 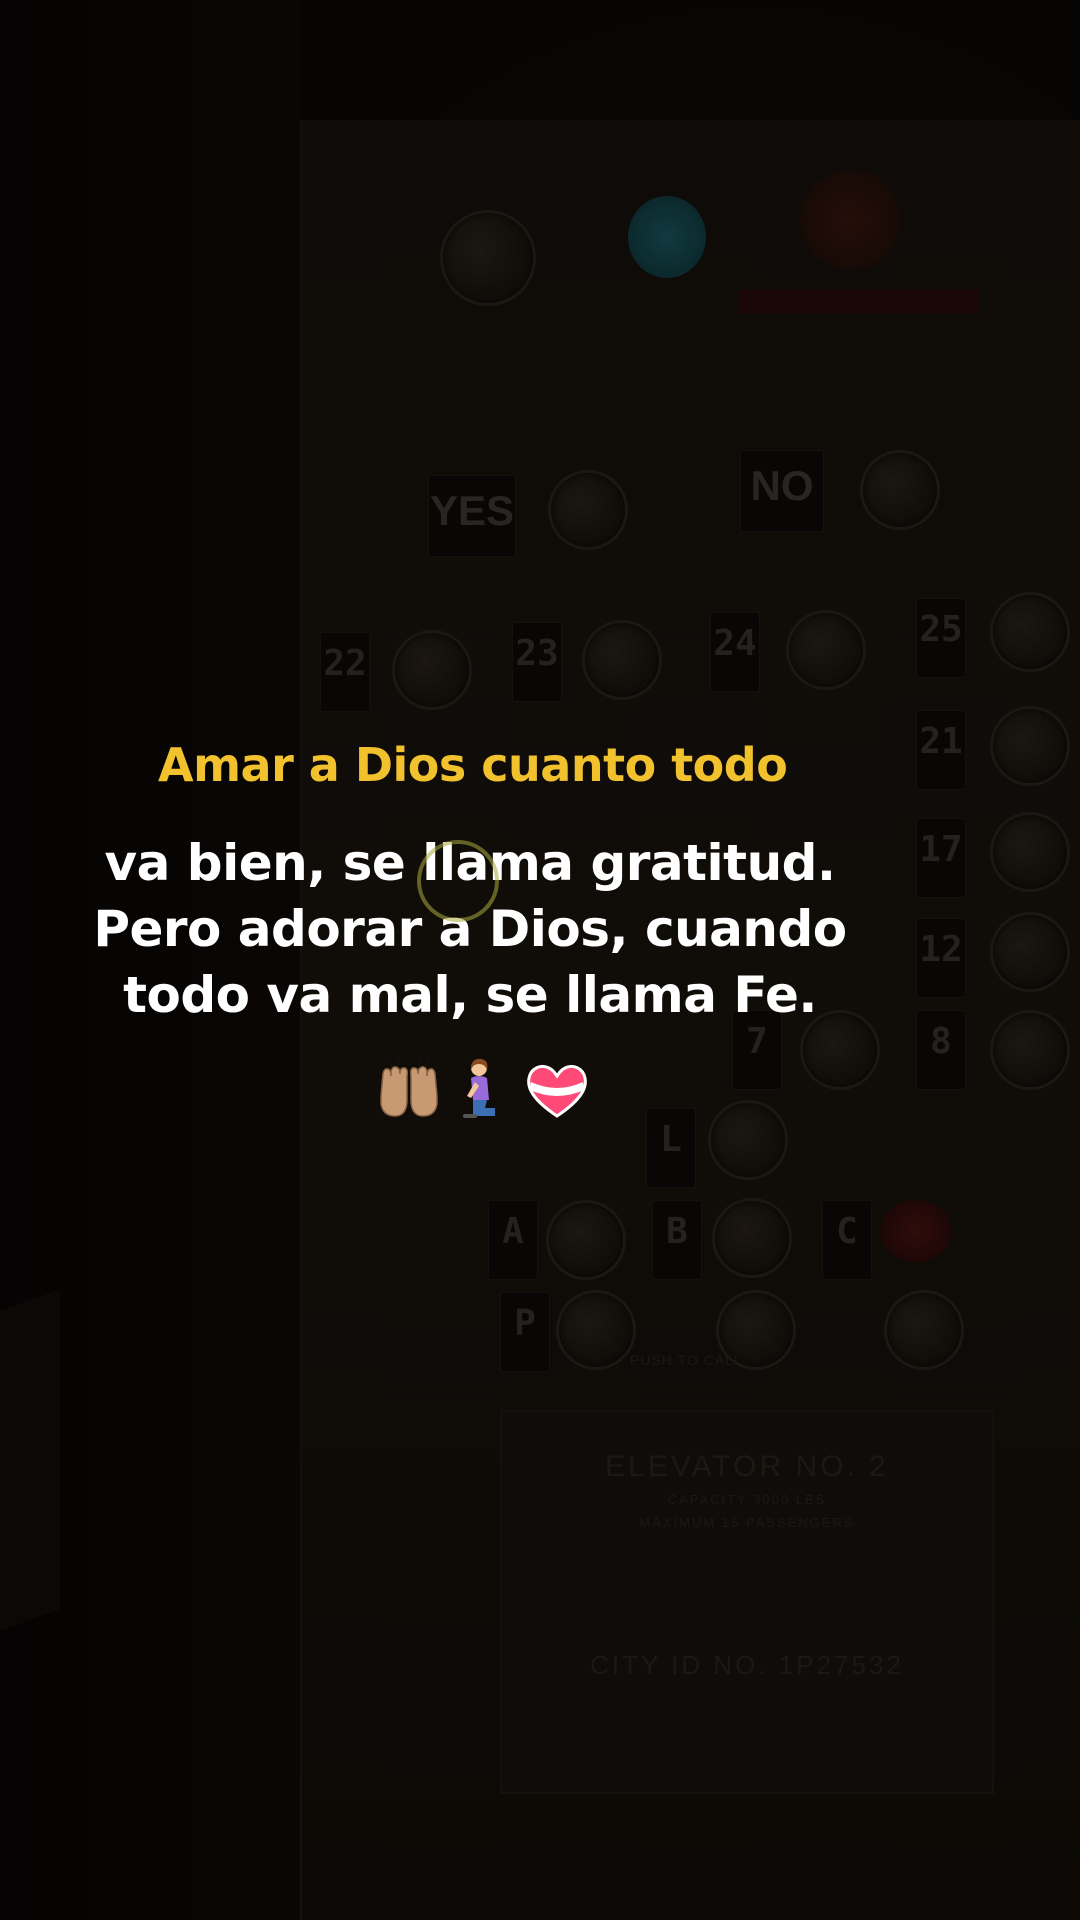 I want to click on caption-highlight: Amar a Dios cuanto todo, so click(x=473, y=765).